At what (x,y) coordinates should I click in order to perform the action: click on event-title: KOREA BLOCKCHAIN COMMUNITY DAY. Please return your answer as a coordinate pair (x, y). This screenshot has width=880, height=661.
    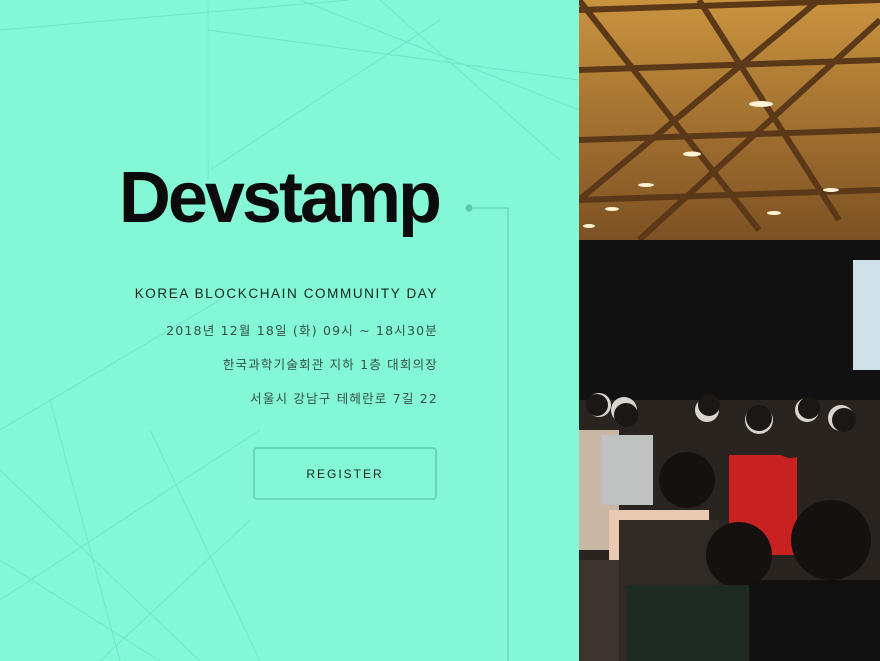
    Looking at the image, I should click on (286, 293).